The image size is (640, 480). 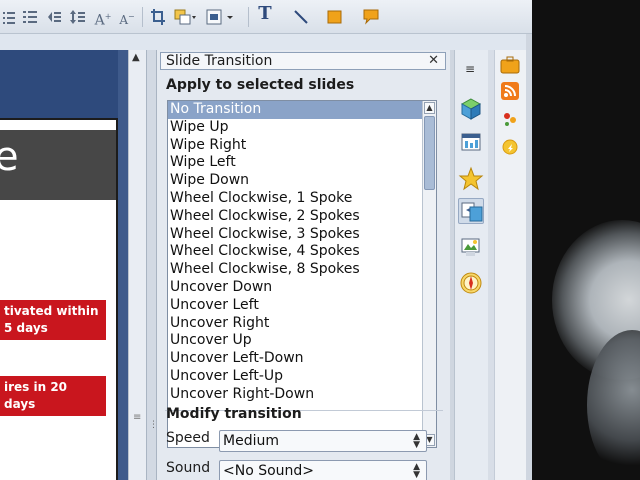 What do you see at coordinates (185, 17) in the screenshot?
I see `arrange-icon` at bounding box center [185, 17].